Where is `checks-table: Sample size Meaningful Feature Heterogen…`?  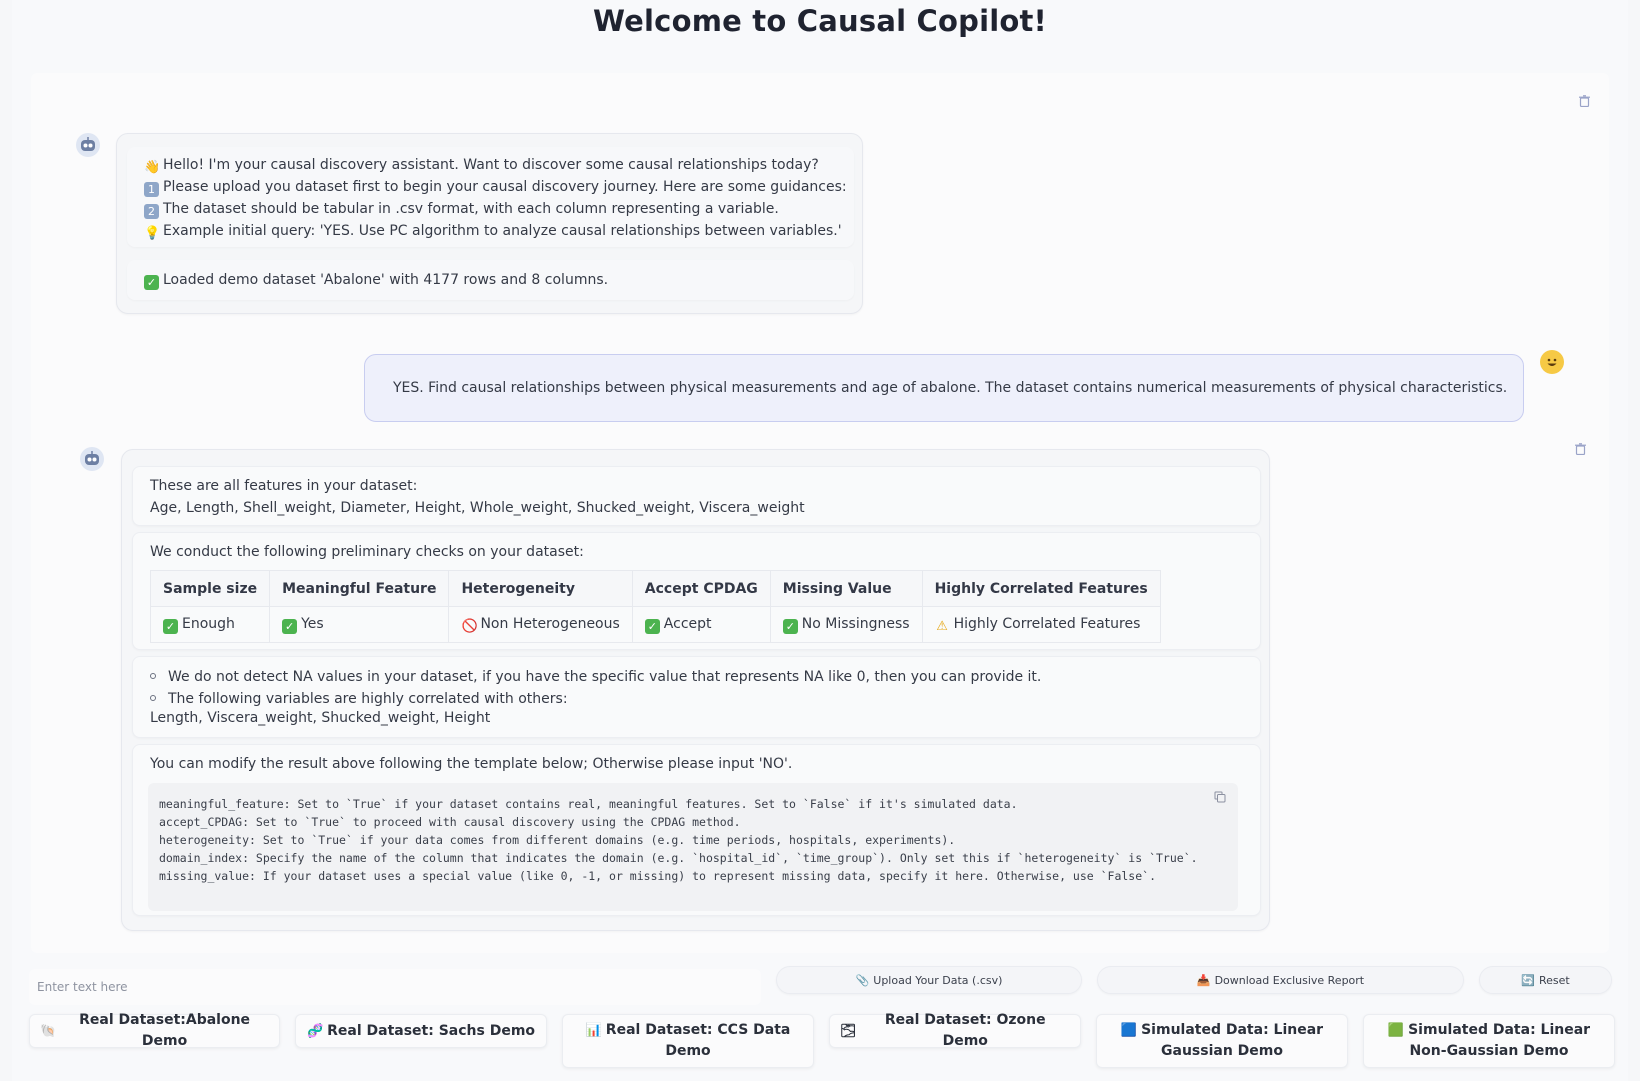 checks-table: Sample size Meaningful Feature Heterogen… is located at coordinates (655, 606).